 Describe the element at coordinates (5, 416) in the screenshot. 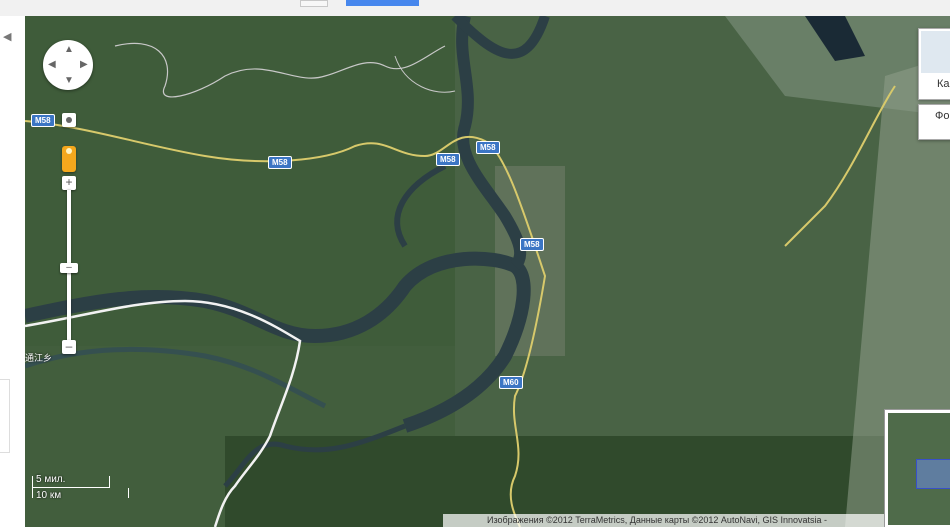

I see `side-panel-box` at that location.